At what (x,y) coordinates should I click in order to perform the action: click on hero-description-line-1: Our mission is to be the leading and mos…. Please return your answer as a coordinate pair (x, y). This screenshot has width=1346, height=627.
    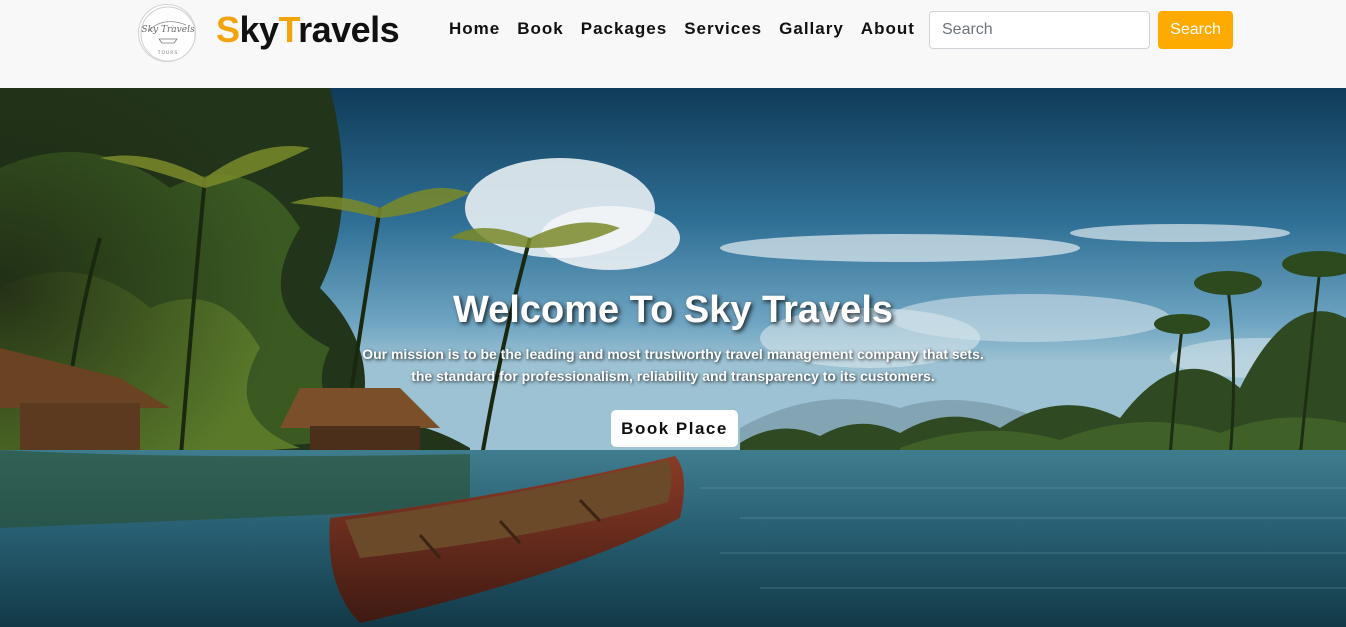
    Looking at the image, I should click on (673, 354).